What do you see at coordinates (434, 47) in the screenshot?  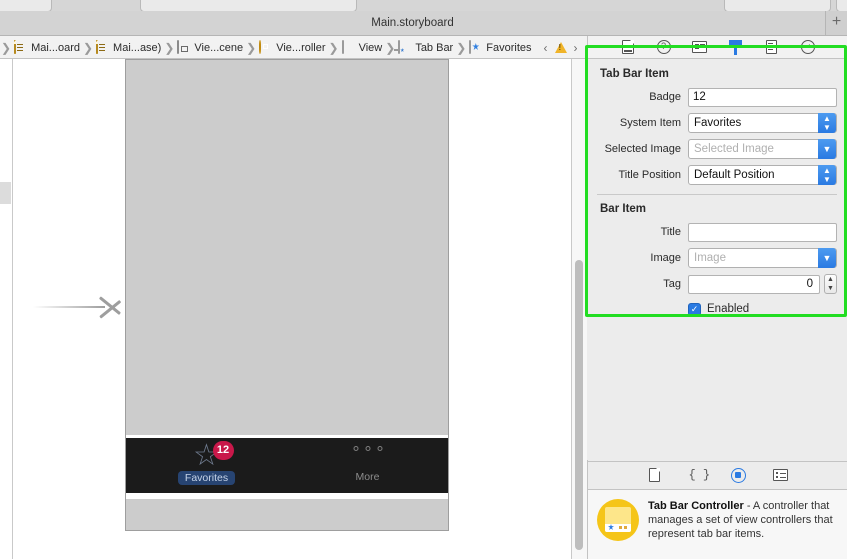 I see `breadcrumb-label: Tab Bar` at bounding box center [434, 47].